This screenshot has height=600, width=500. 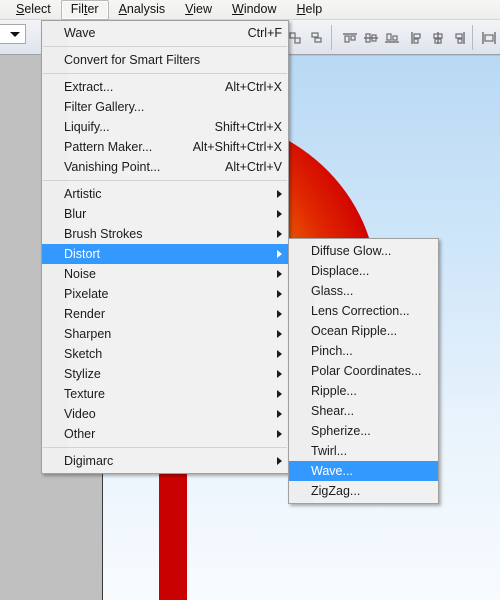 I want to click on align-bottom-edges-icon, so click(x=392, y=38).